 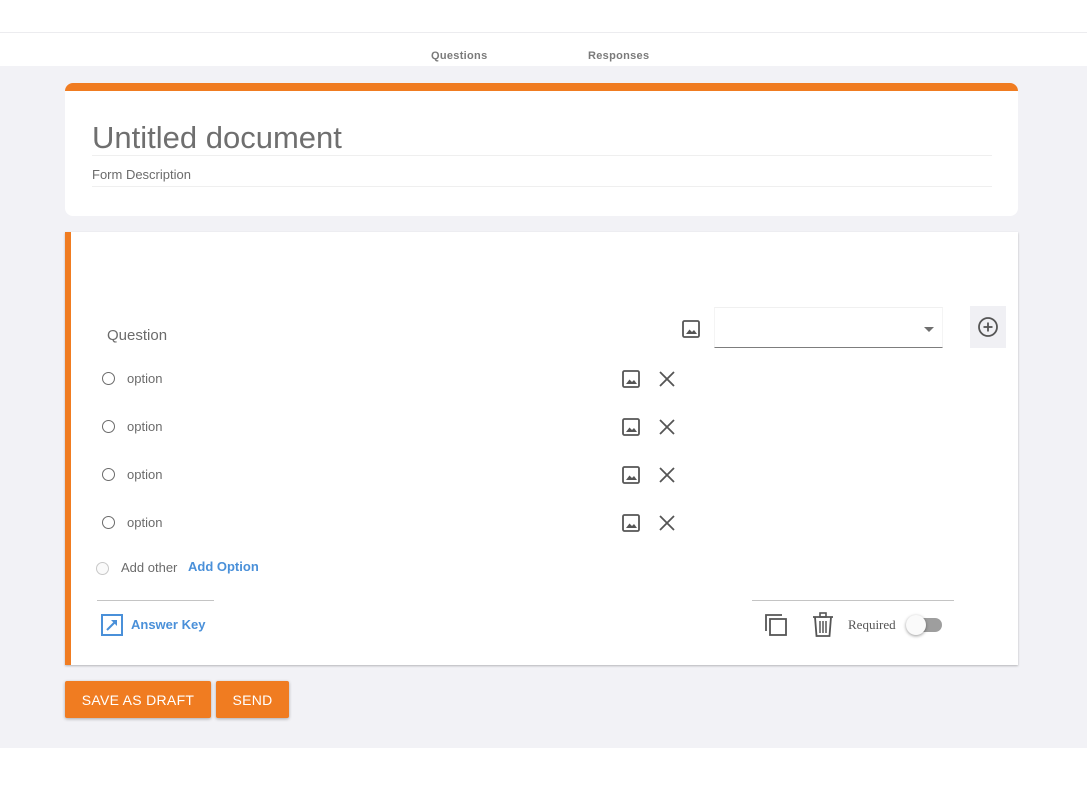 I want to click on tab-responses: Responses, so click(x=618, y=56).